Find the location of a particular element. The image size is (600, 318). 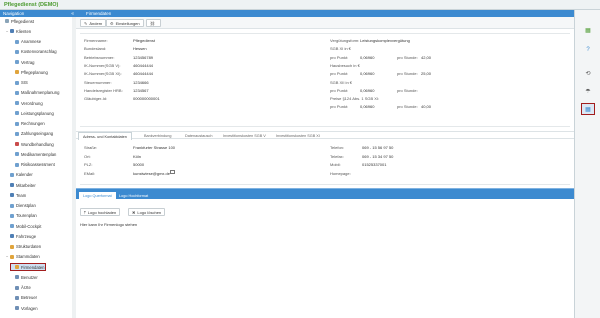

tab-investitionskosten-sgb-xi: Investitionskosten SGB XI is located at coordinates (298, 136).